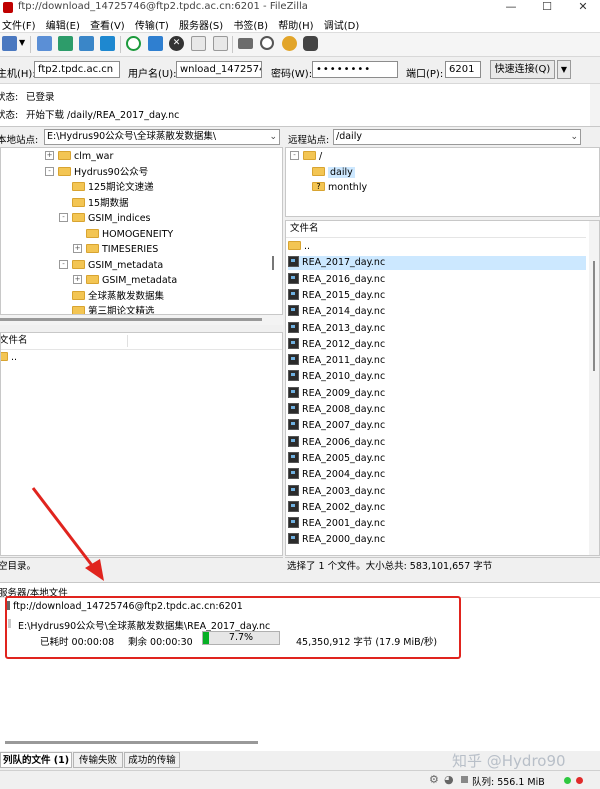  I want to click on remote-file-item: REA_2000_day.nc, so click(437, 540).